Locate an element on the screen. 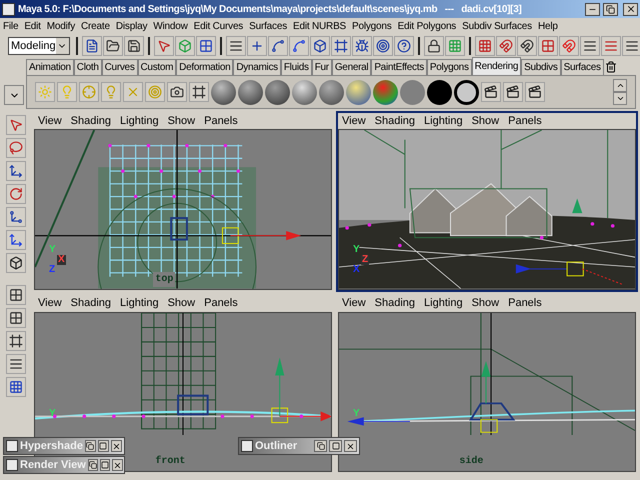  window-title: Maya 5.0: F:\Documents and Settings\jyq\My Documents\maya\projects\default\scenes\jyq.mb --- dadi.cv[10][3] is located at coordinates (270, 9).